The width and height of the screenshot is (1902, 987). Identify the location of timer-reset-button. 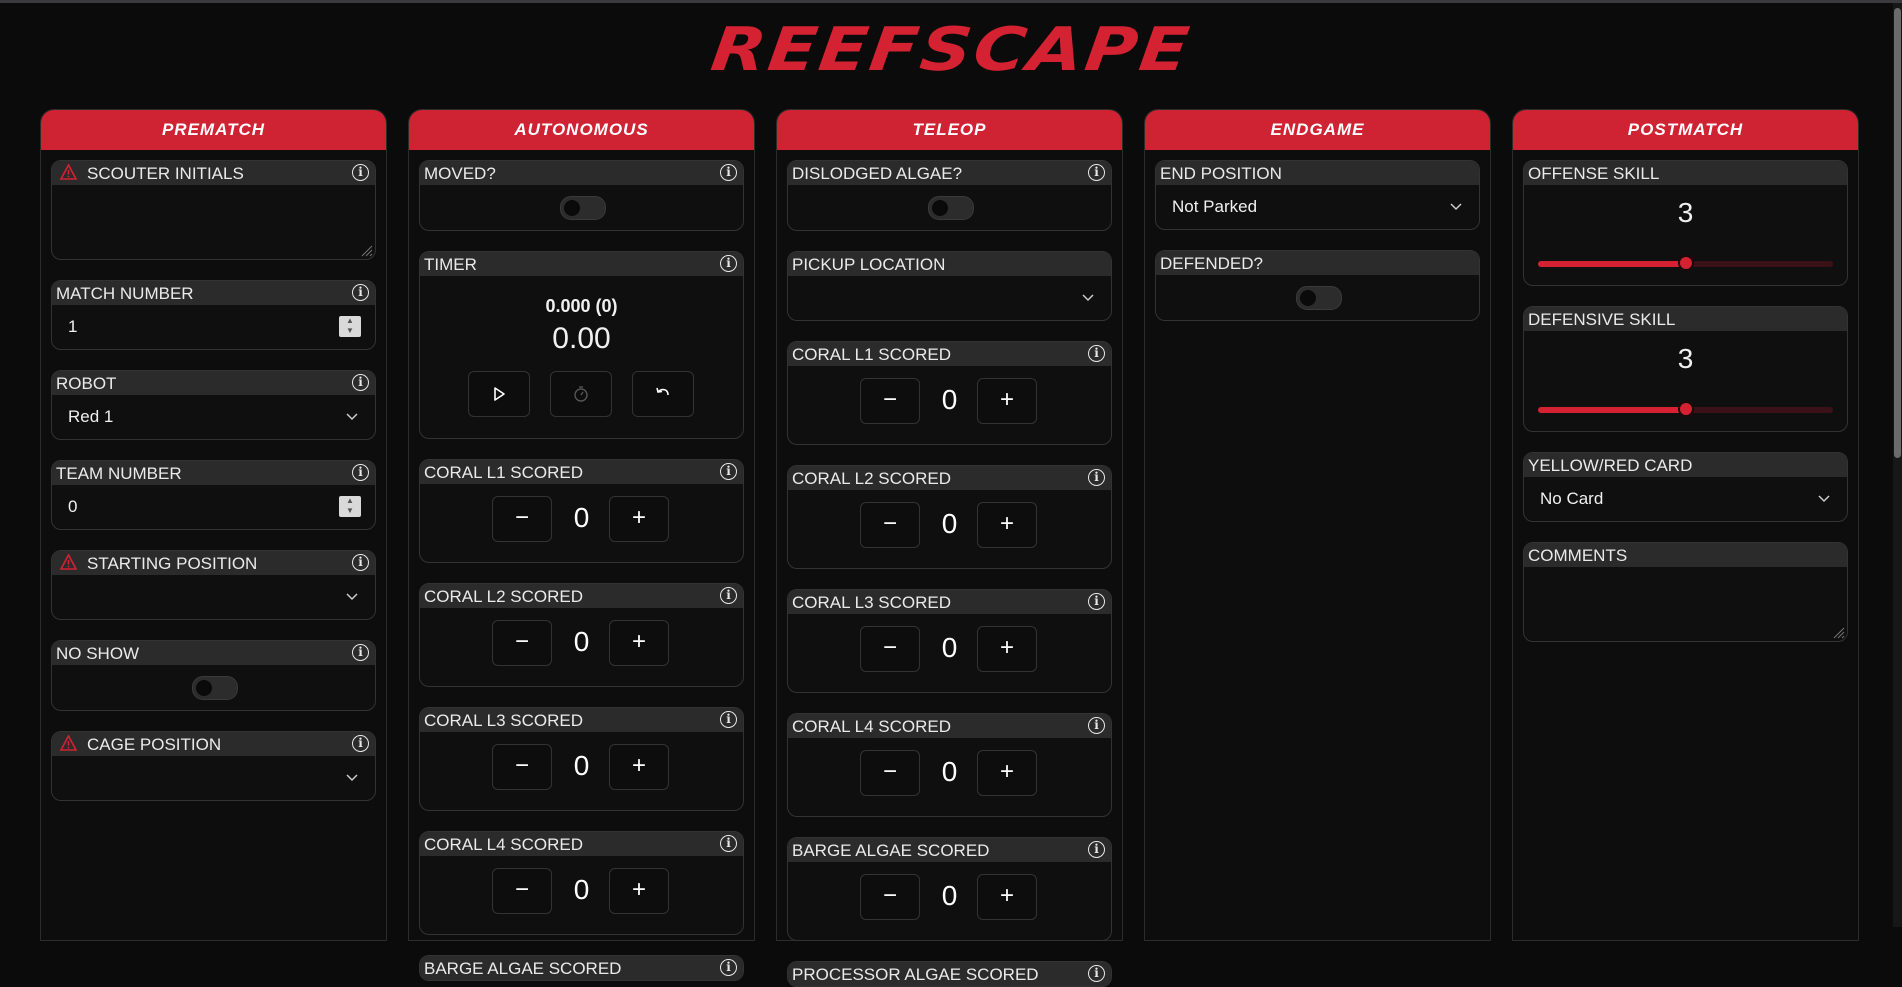
(663, 394).